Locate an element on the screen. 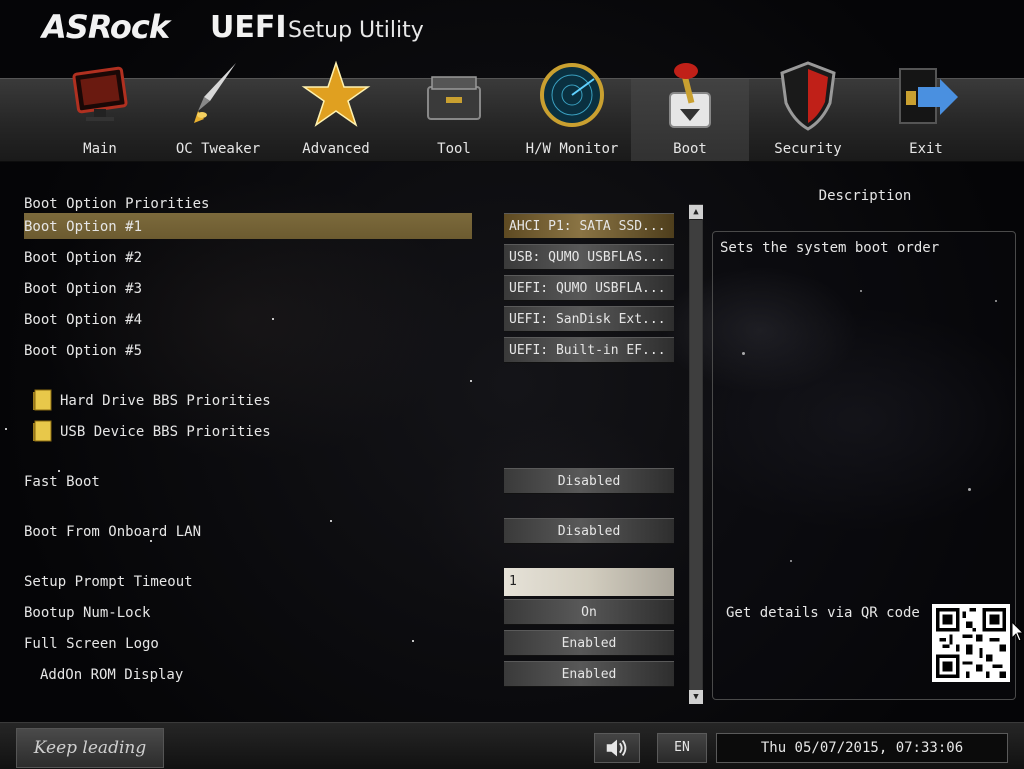 This screenshot has height=769, width=1024. setup-prompt-timeout-input: 1 is located at coordinates (589, 582).